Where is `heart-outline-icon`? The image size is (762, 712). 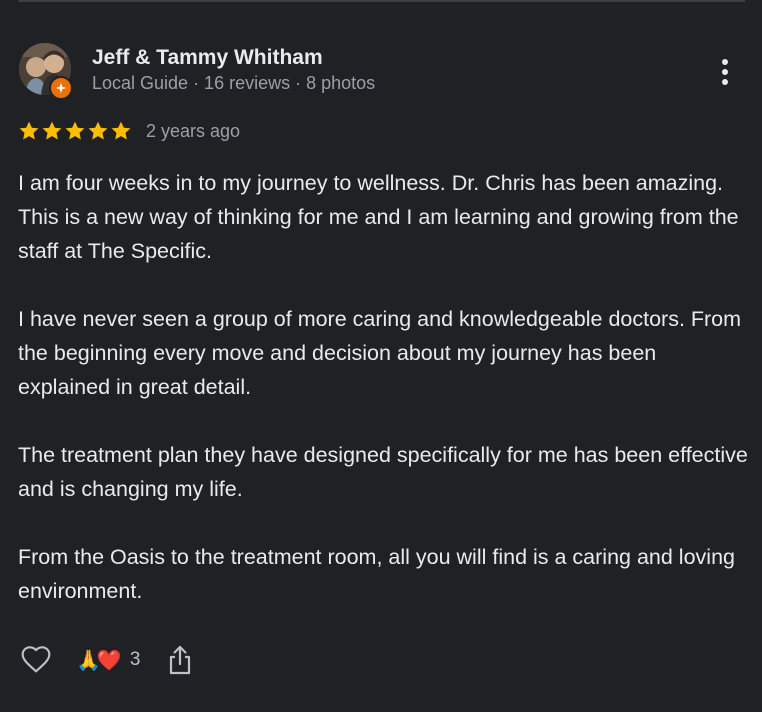 heart-outline-icon is located at coordinates (36, 659).